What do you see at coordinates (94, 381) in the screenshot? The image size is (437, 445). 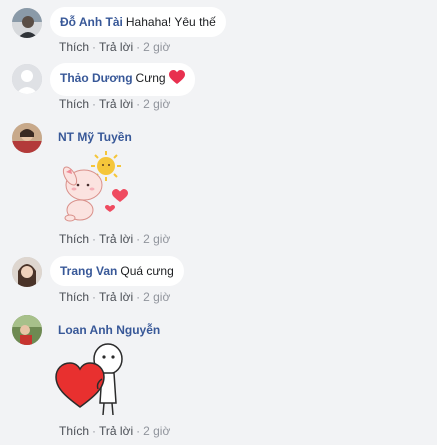 I see `character-holding-big-heart-sticker` at bounding box center [94, 381].